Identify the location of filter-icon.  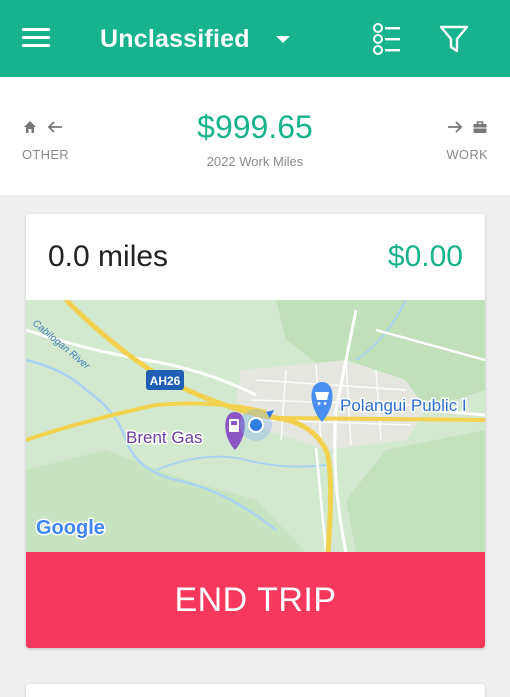
(454, 39).